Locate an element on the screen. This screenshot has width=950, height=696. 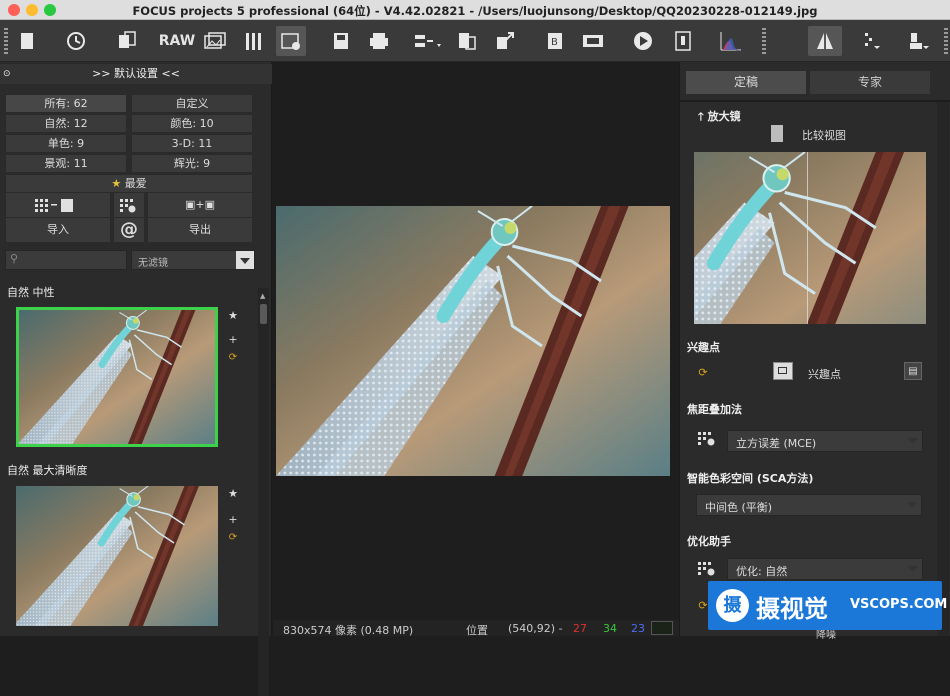
toolbar-separator is located at coordinates (764, 41).